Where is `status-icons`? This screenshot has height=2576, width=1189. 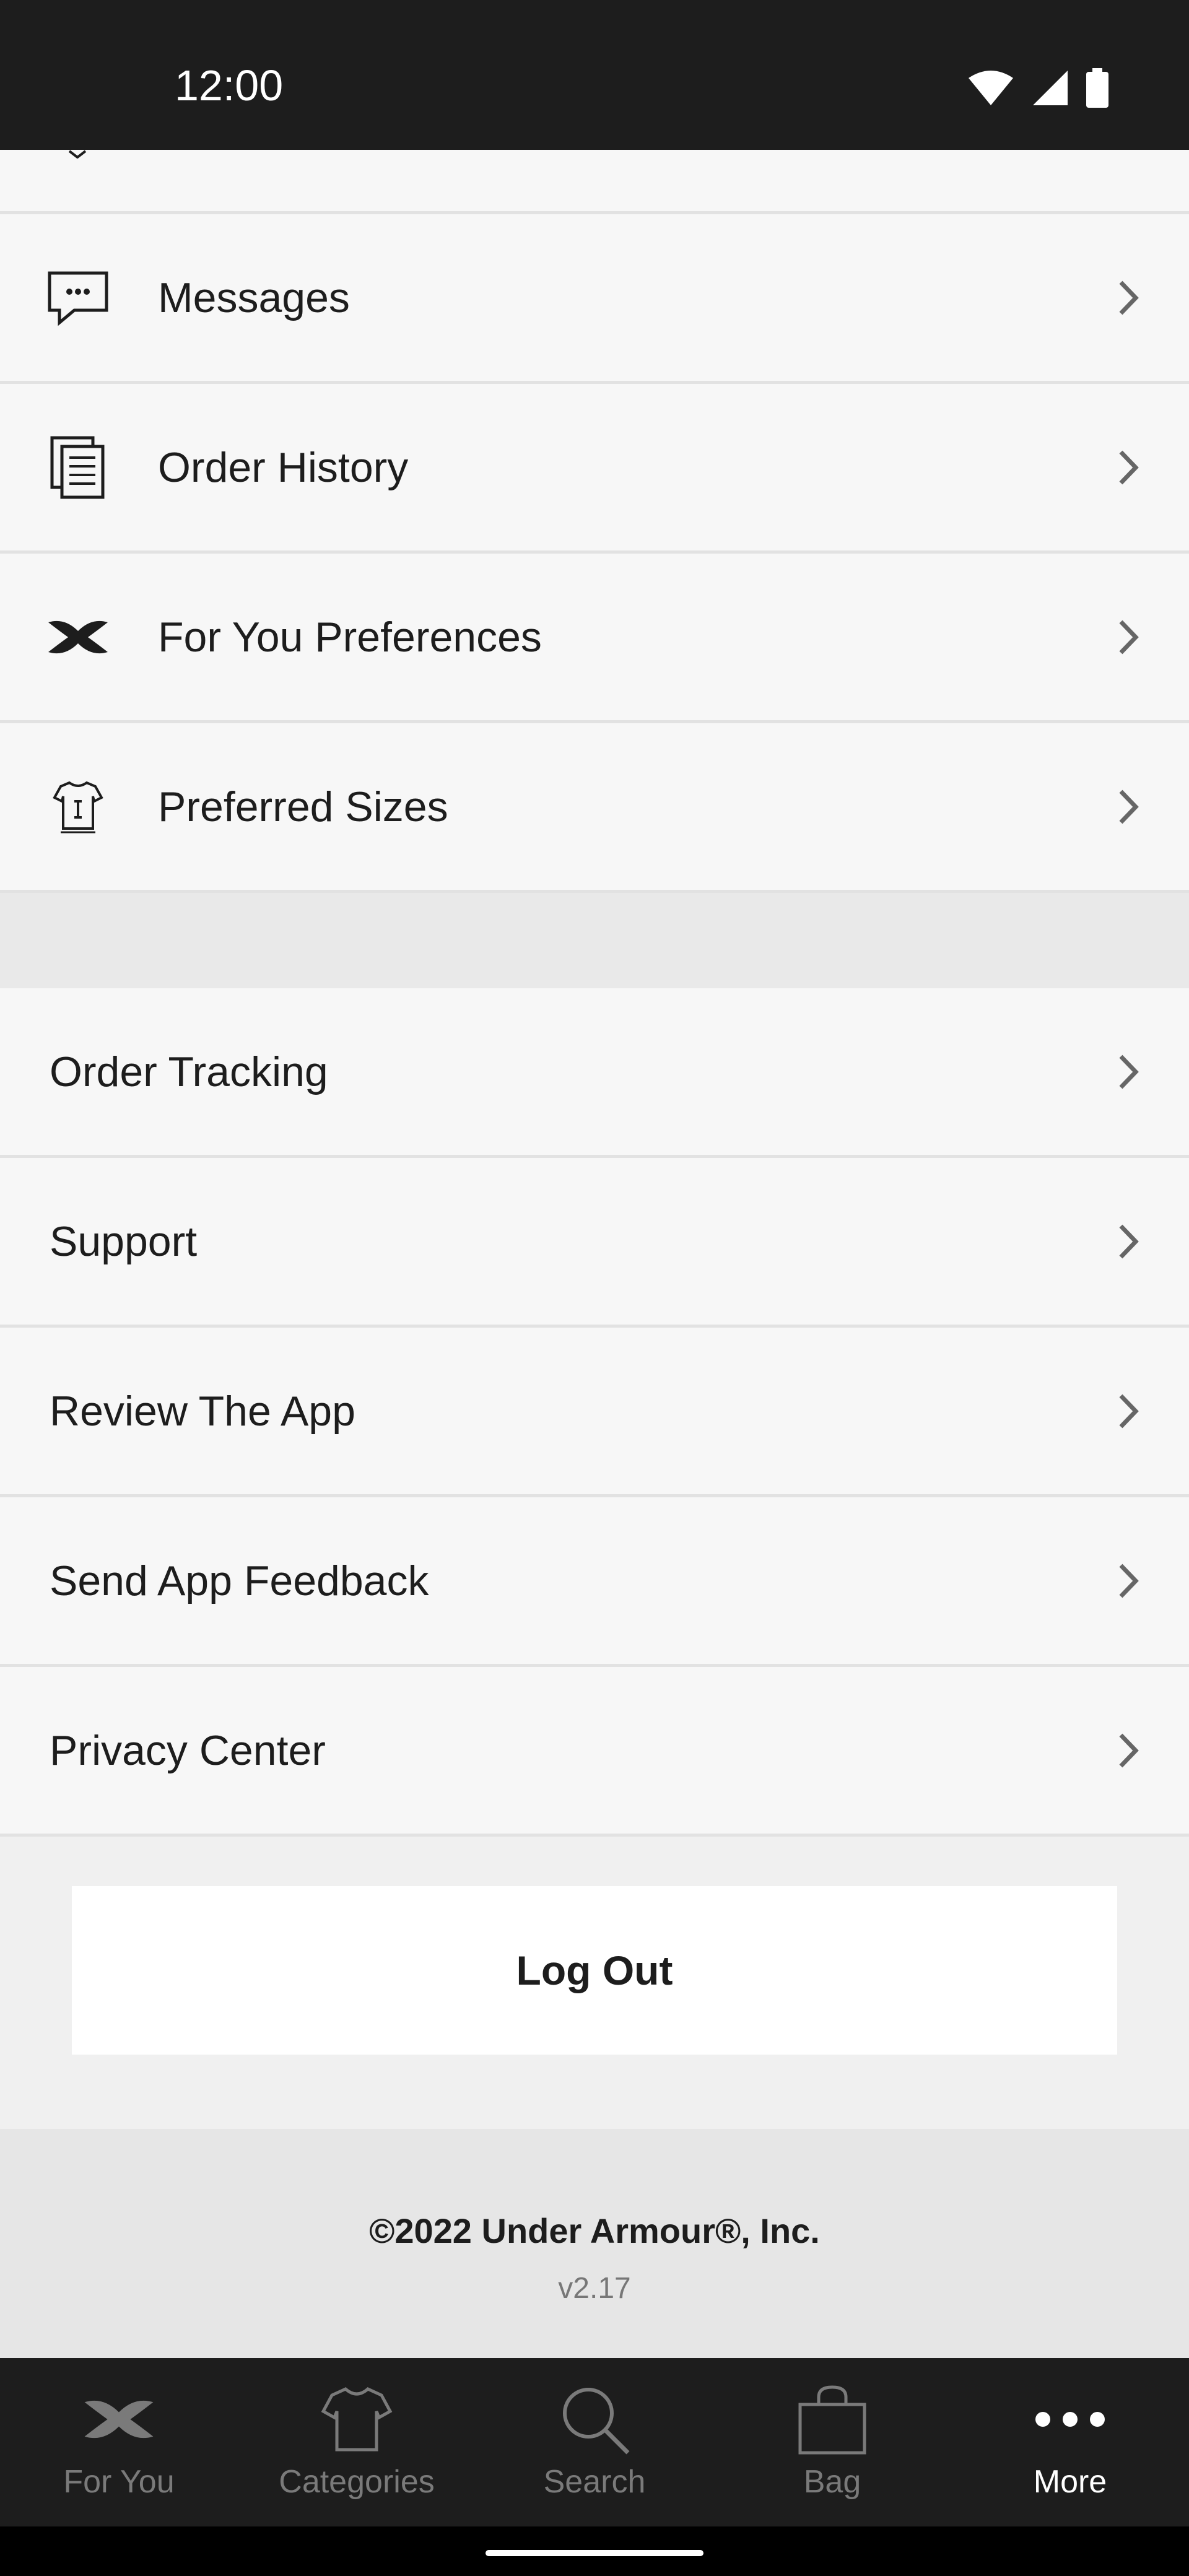
status-icons is located at coordinates (1037, 88).